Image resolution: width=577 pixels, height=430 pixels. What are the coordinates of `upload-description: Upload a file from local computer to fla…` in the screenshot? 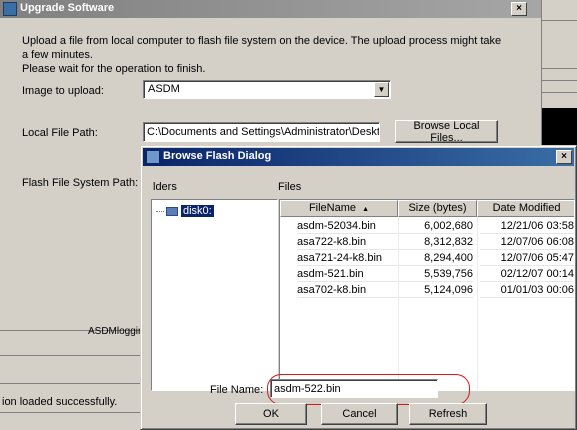 It's located at (262, 55).